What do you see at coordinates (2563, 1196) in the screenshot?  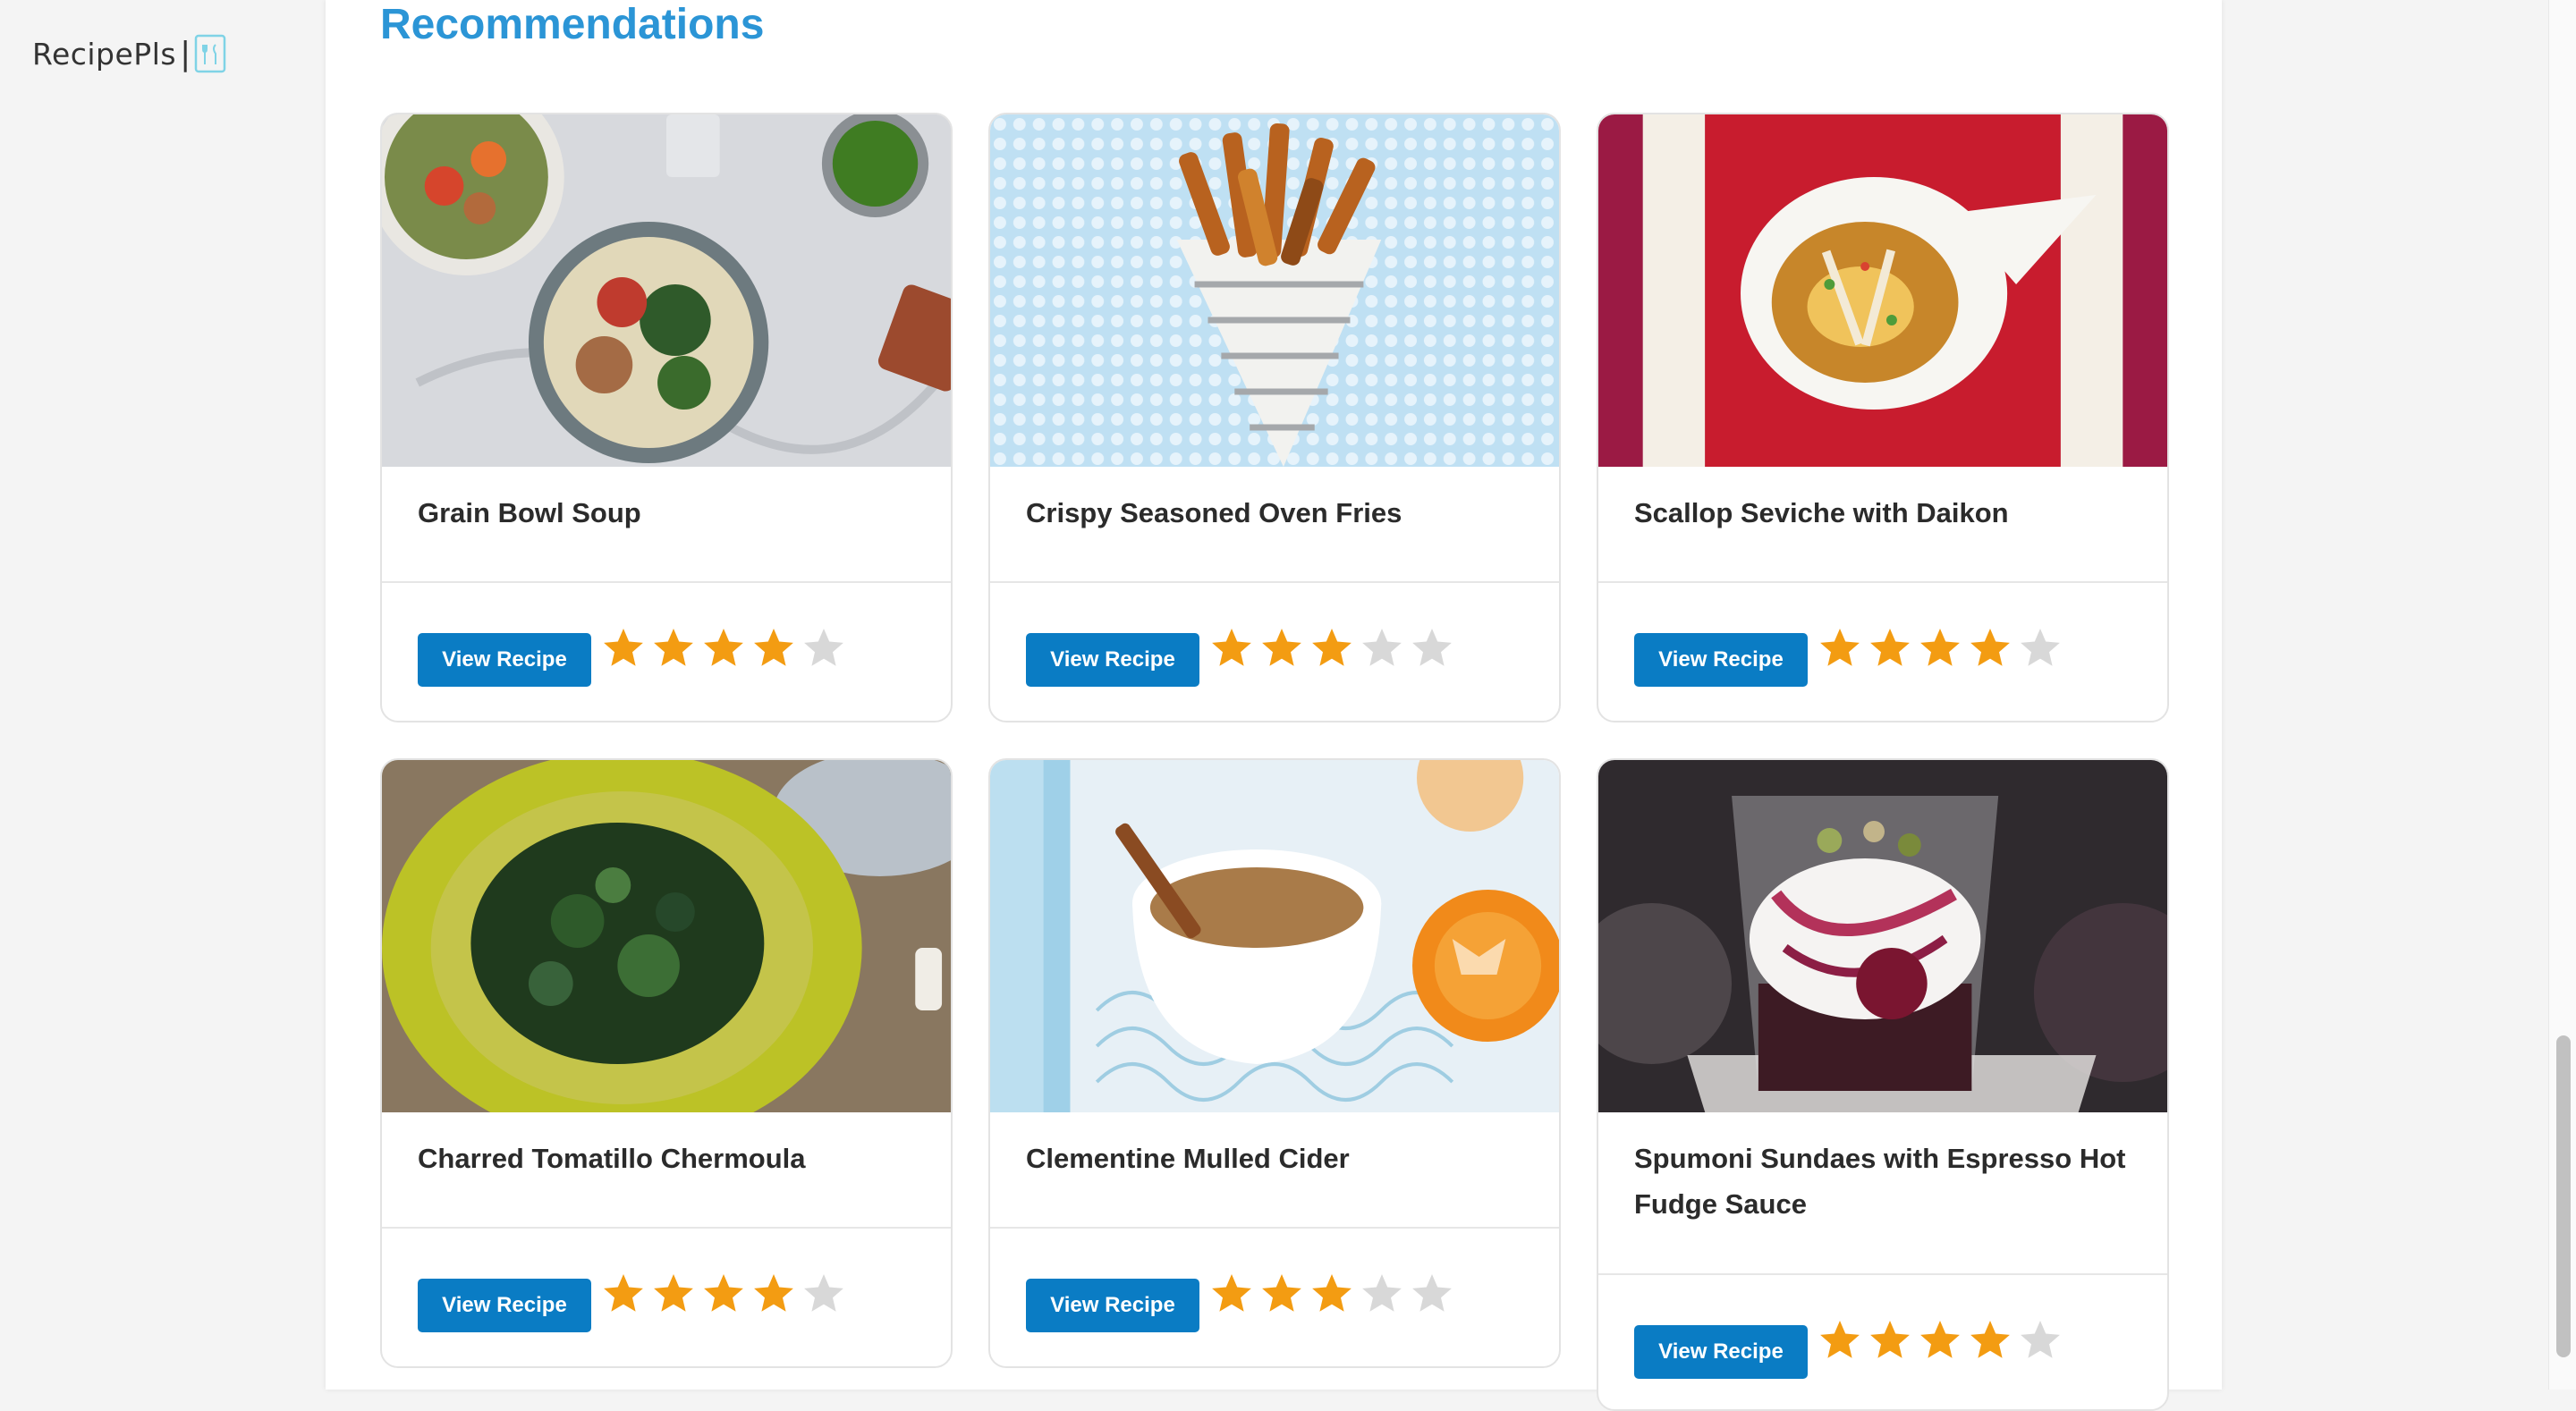 I see `scrollbar-thumb` at bounding box center [2563, 1196].